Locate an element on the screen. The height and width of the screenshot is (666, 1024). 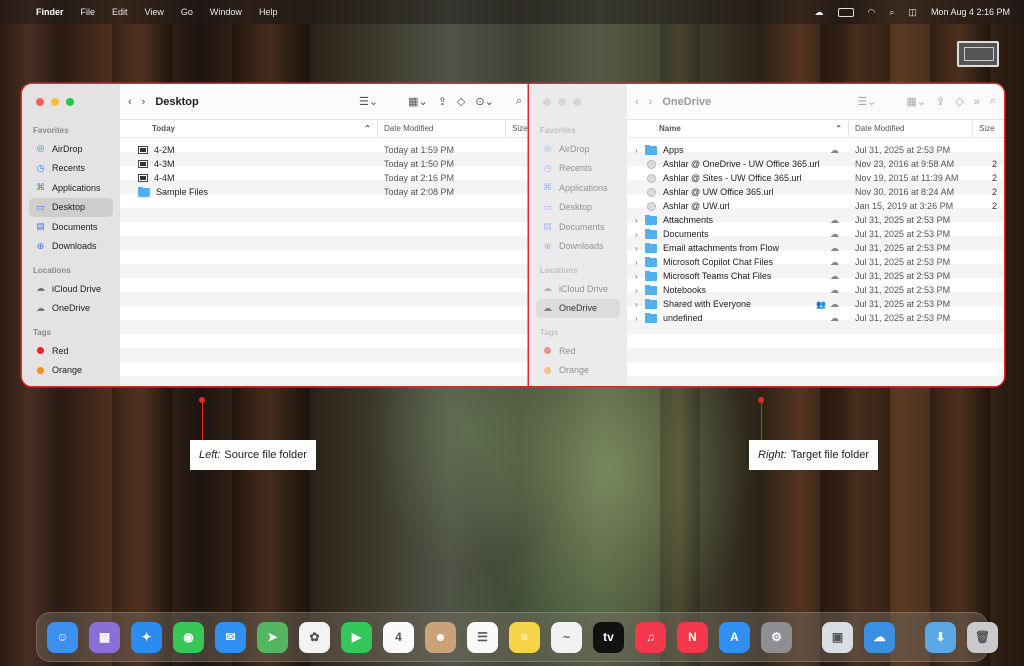
more-actions-icon: ⊙⌄ is located at coordinates (484, 101).